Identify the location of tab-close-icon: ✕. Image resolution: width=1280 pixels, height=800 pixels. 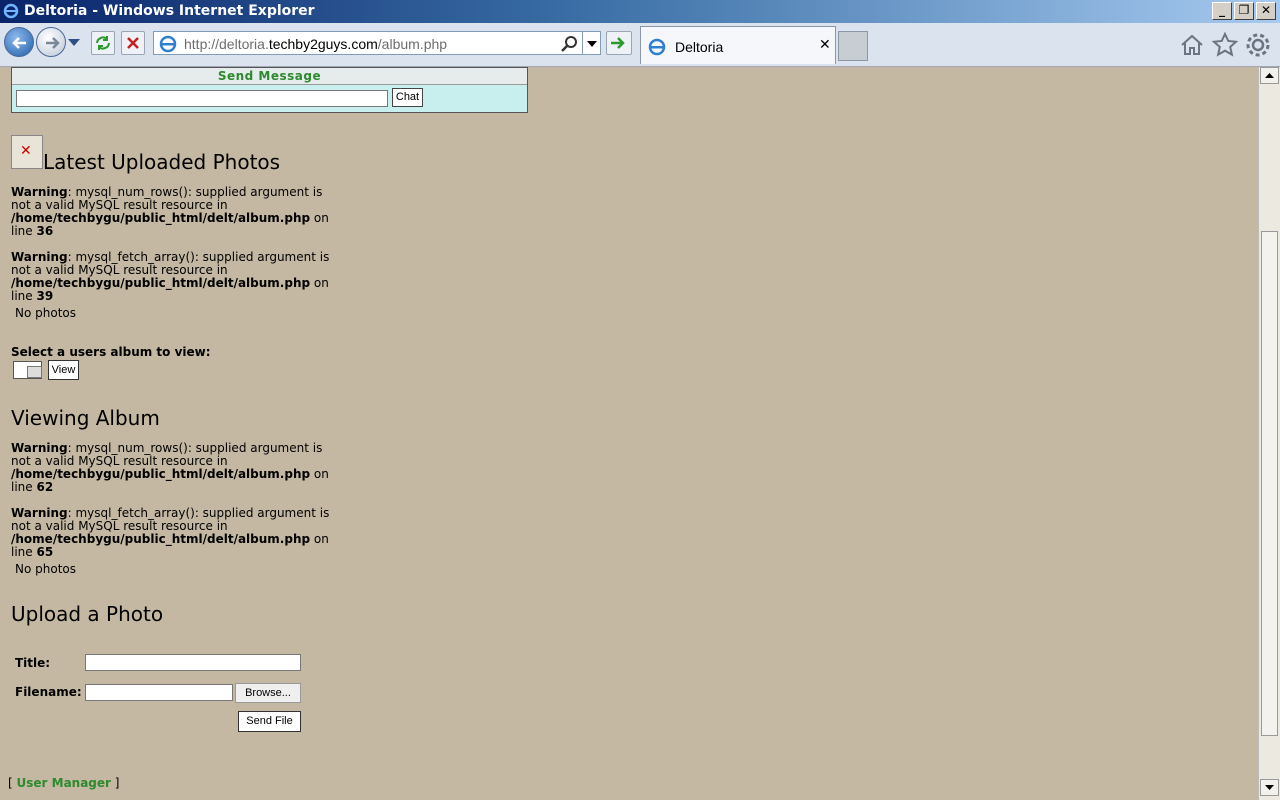
(825, 45).